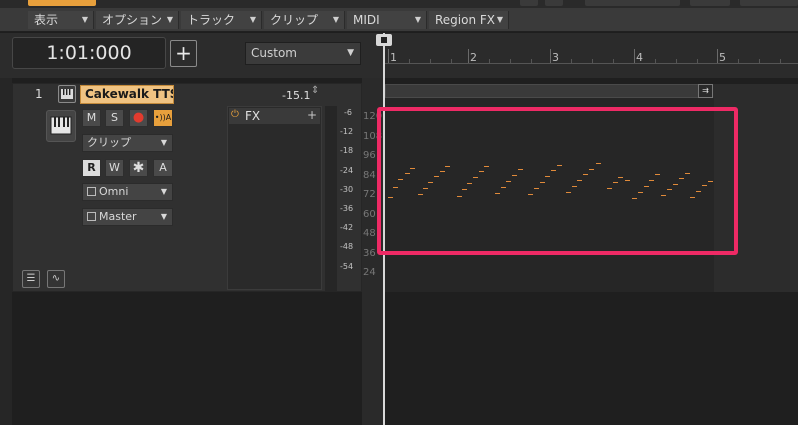  Describe the element at coordinates (369, 272) in the screenshot. I see `key-label: 24` at that location.